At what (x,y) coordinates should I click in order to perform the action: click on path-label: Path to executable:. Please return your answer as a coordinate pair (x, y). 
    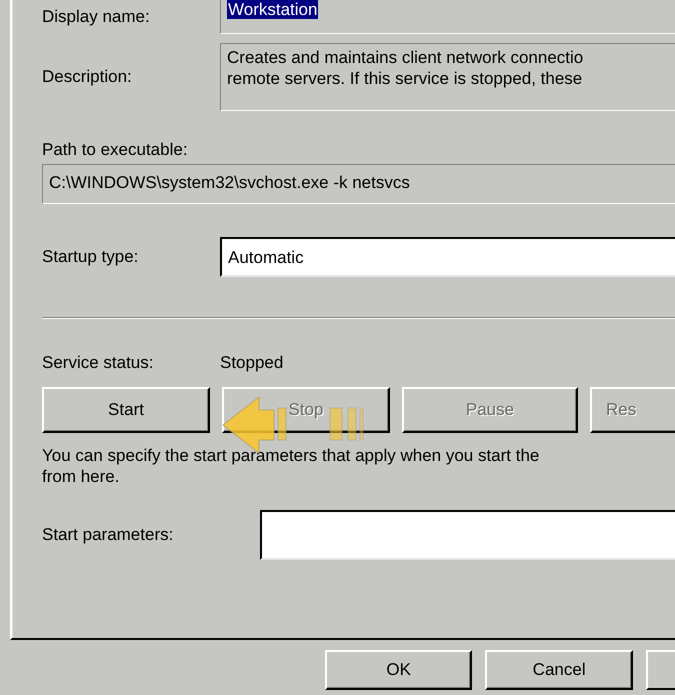
    Looking at the image, I should click on (115, 150).